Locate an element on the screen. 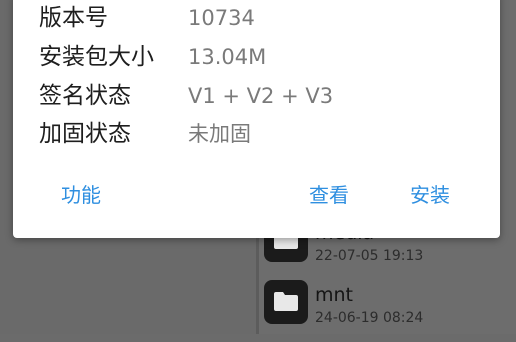  info-row-version: 版本号 10734 is located at coordinates (259, 18).